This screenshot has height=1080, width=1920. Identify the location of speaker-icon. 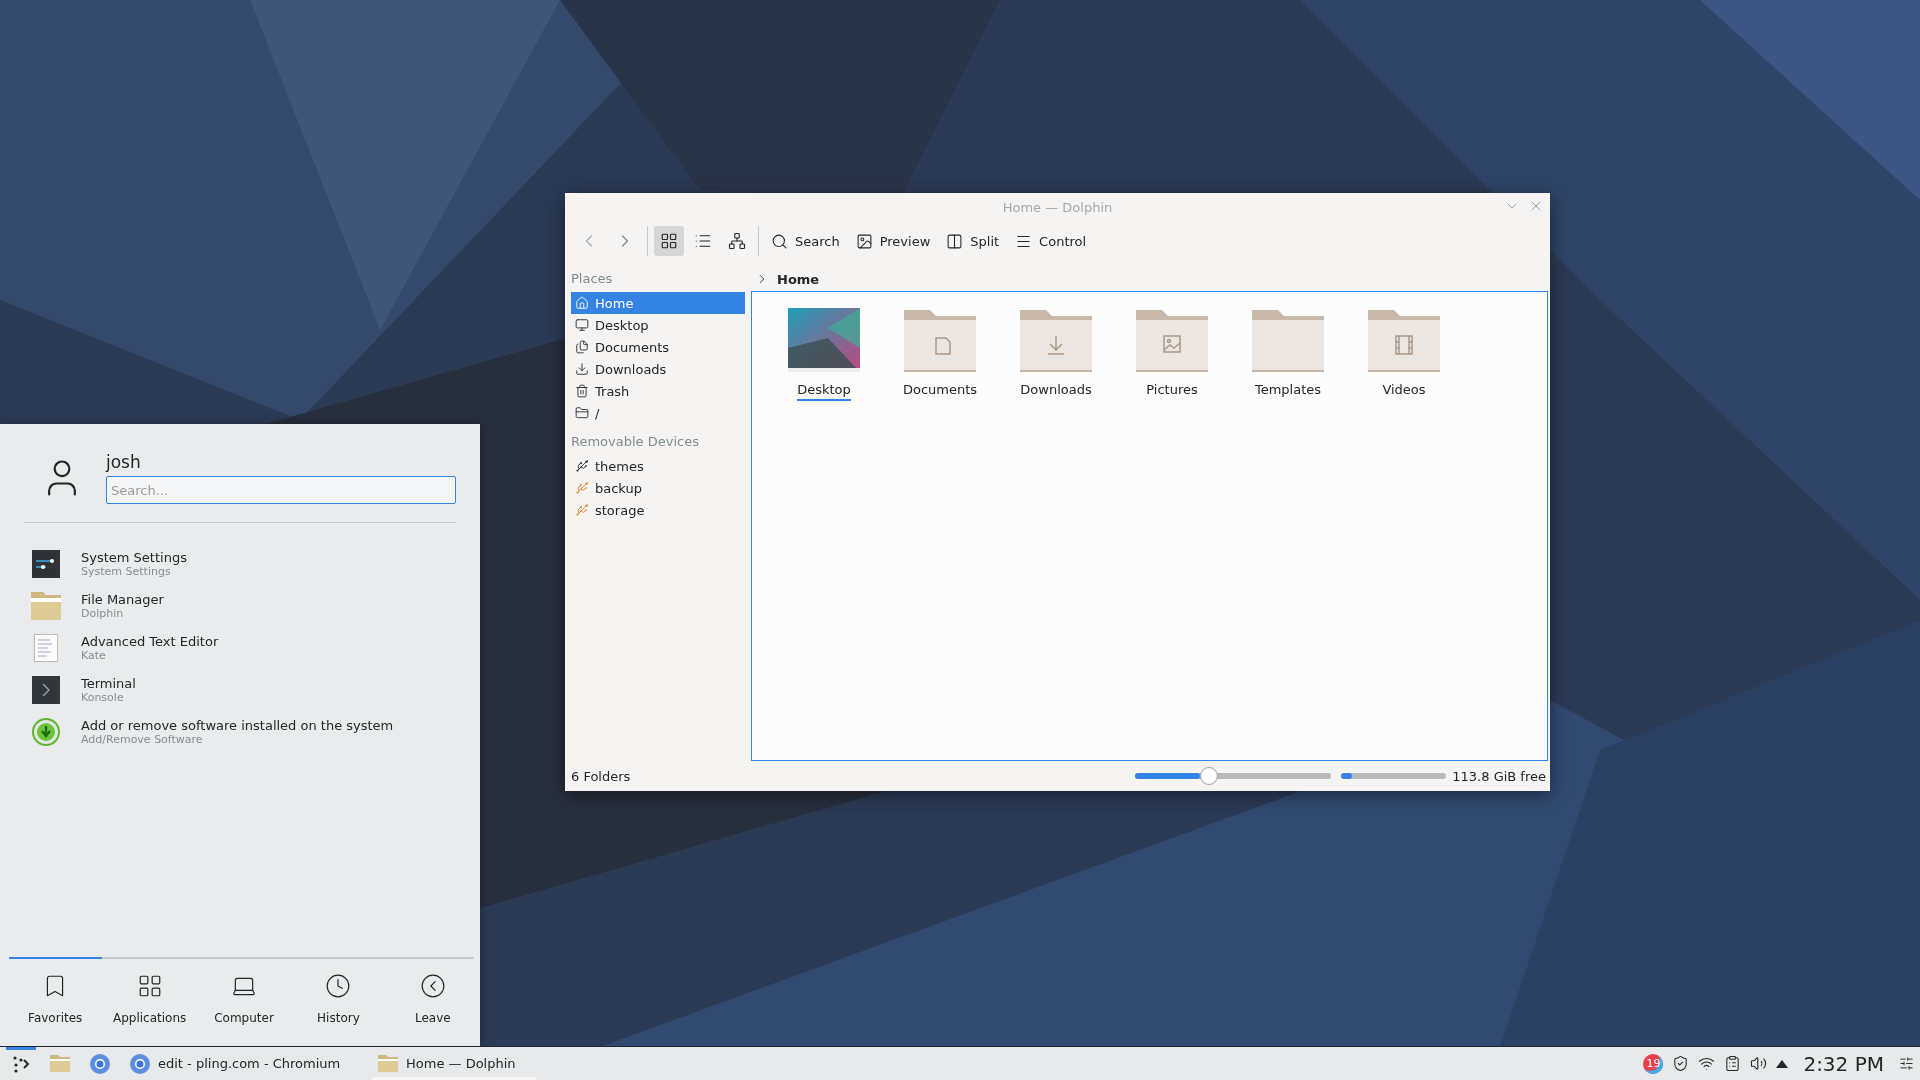
(1759, 1063).